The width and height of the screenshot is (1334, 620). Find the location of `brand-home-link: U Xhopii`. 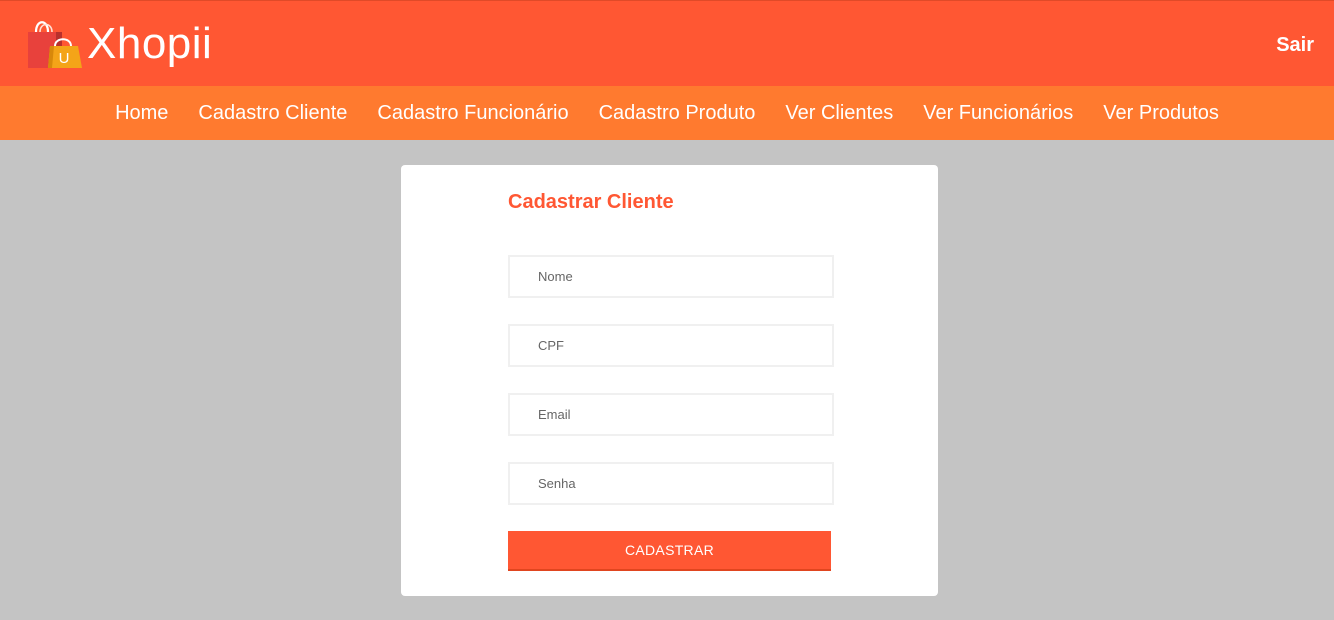

brand-home-link: U Xhopii is located at coordinates (119, 44).